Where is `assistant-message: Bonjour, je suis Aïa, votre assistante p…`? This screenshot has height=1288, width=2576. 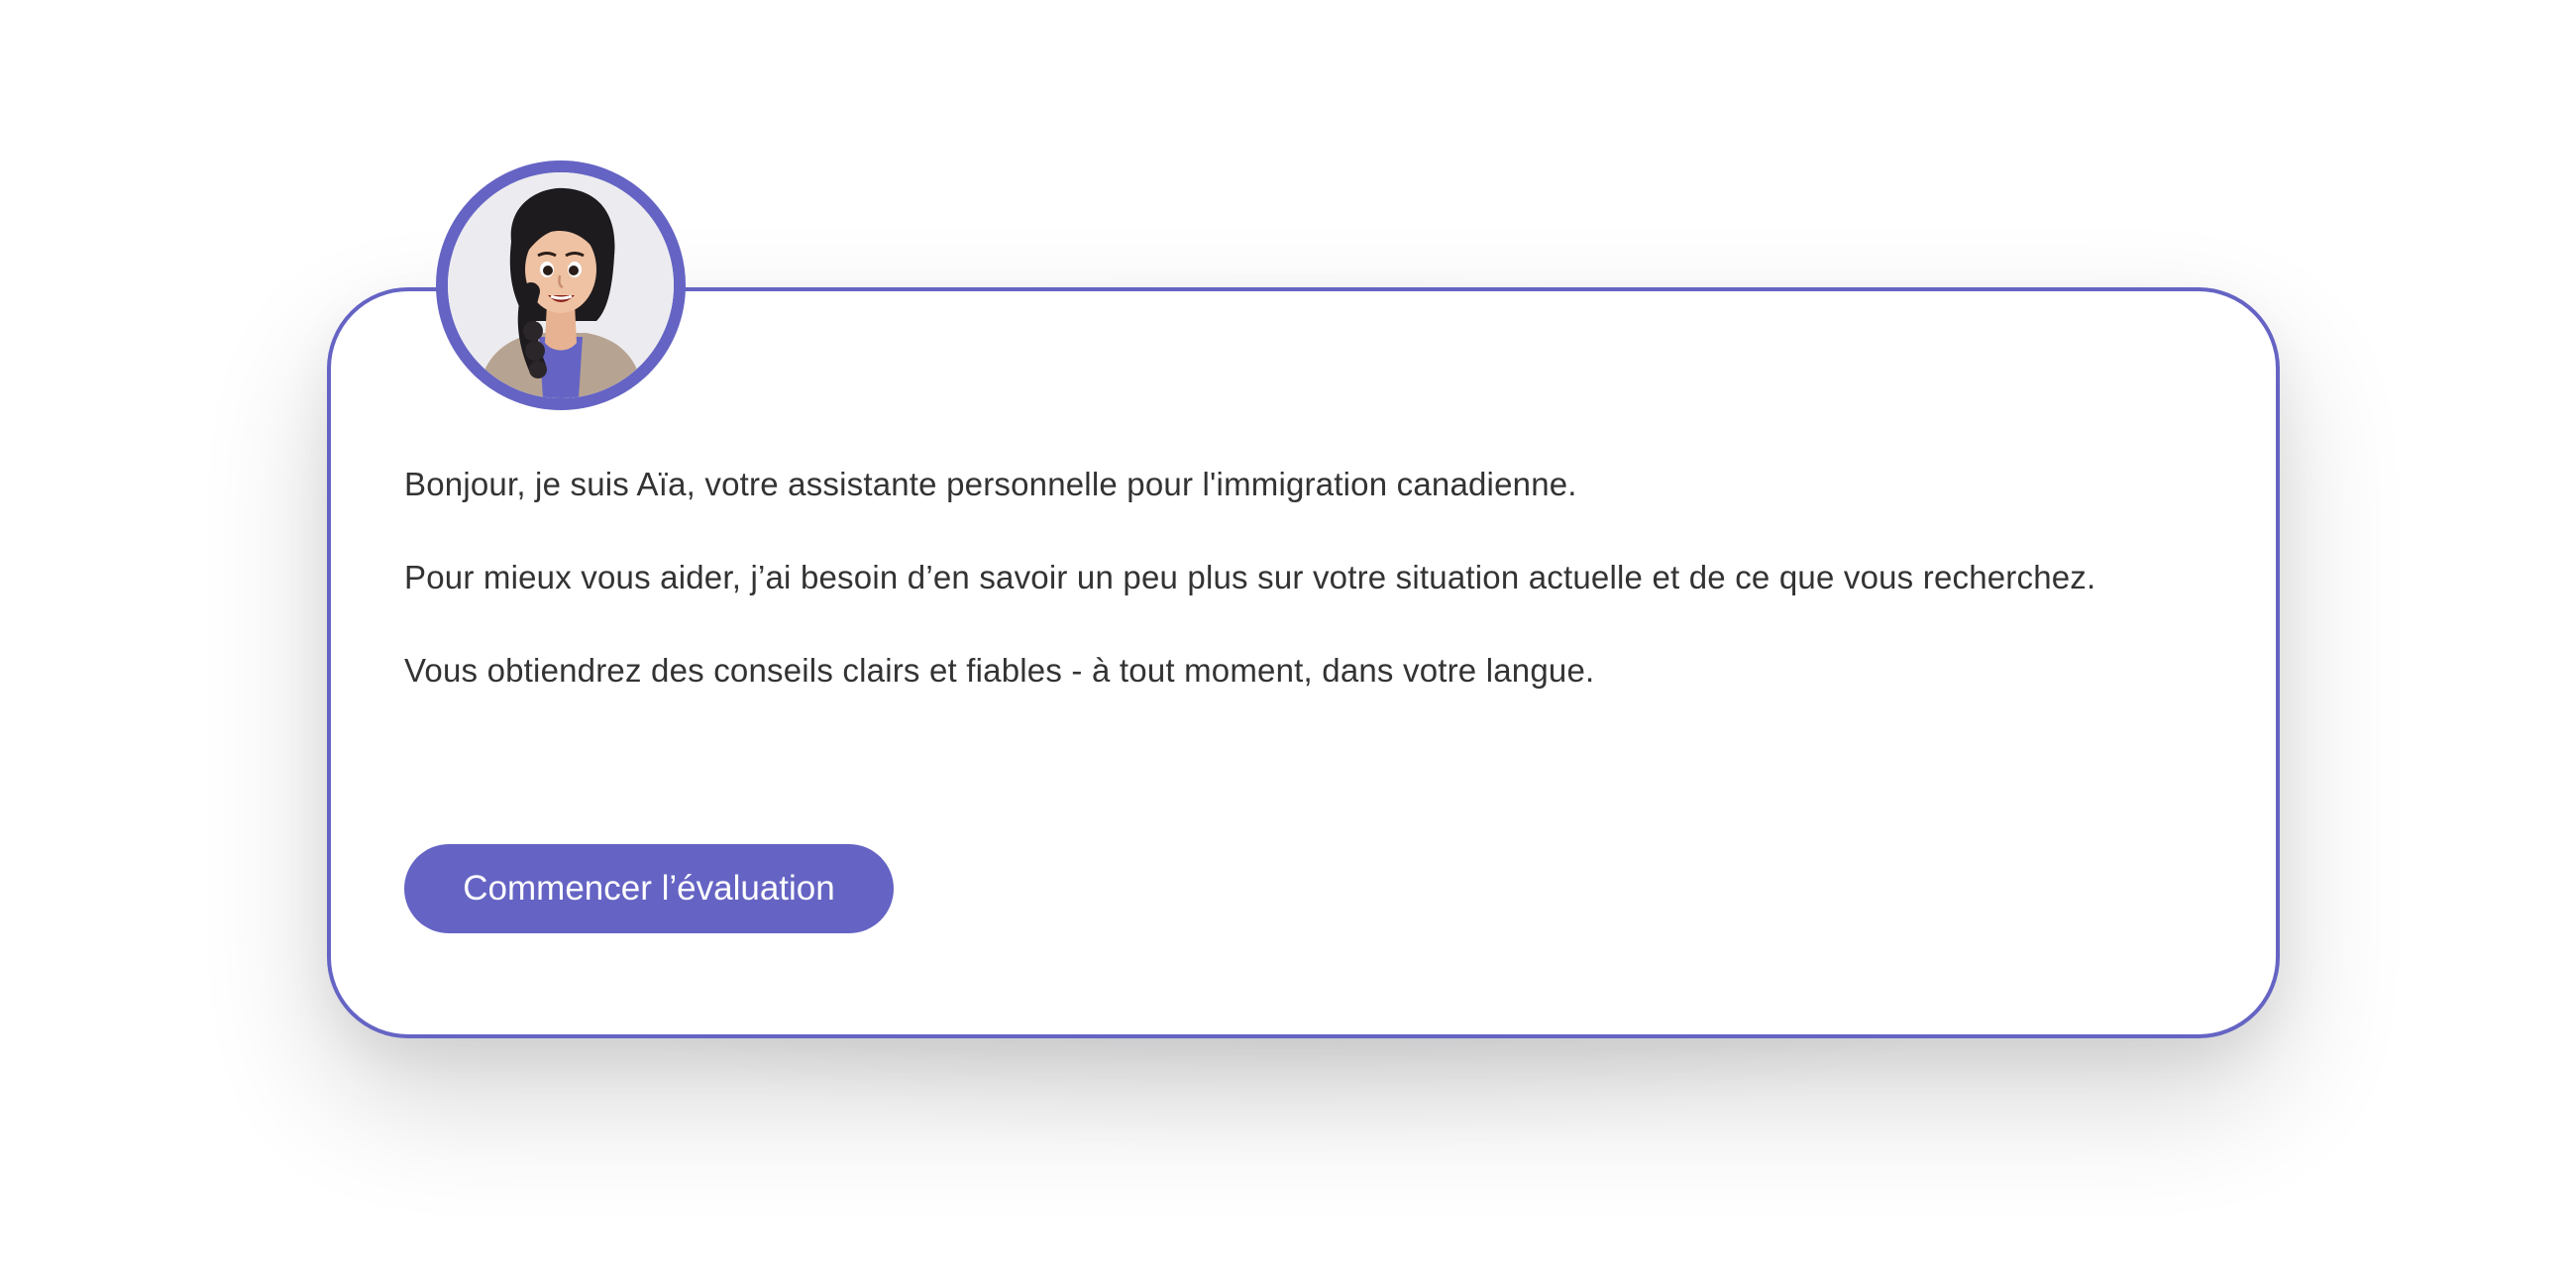
assistant-message: Bonjour, je suis Aïa, votre assistante p… is located at coordinates (1256, 599).